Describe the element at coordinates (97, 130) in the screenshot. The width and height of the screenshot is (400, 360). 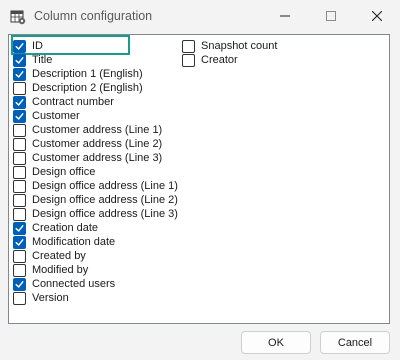
I see `column-option-label: Customer address (Line 1)` at that location.